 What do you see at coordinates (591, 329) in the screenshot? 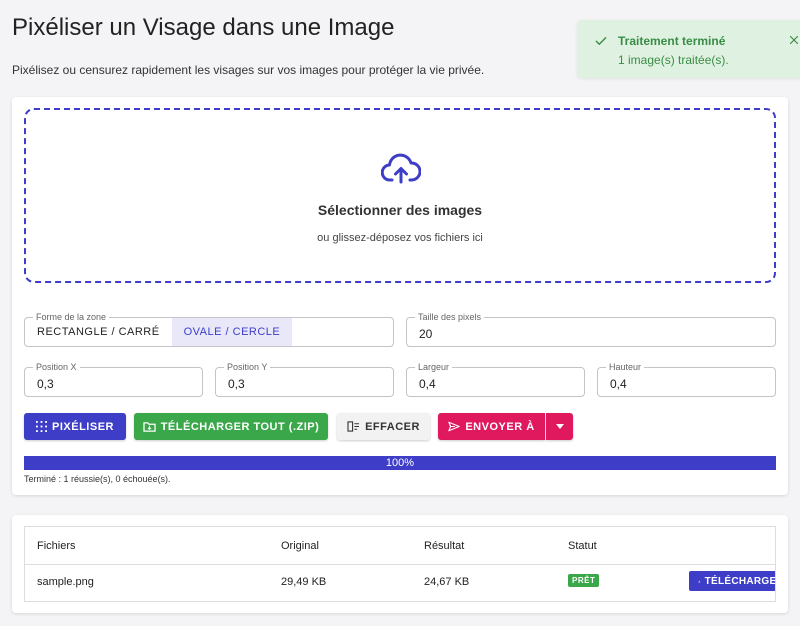
I see `pixel-size-field: Taille des pixels 20` at bounding box center [591, 329].